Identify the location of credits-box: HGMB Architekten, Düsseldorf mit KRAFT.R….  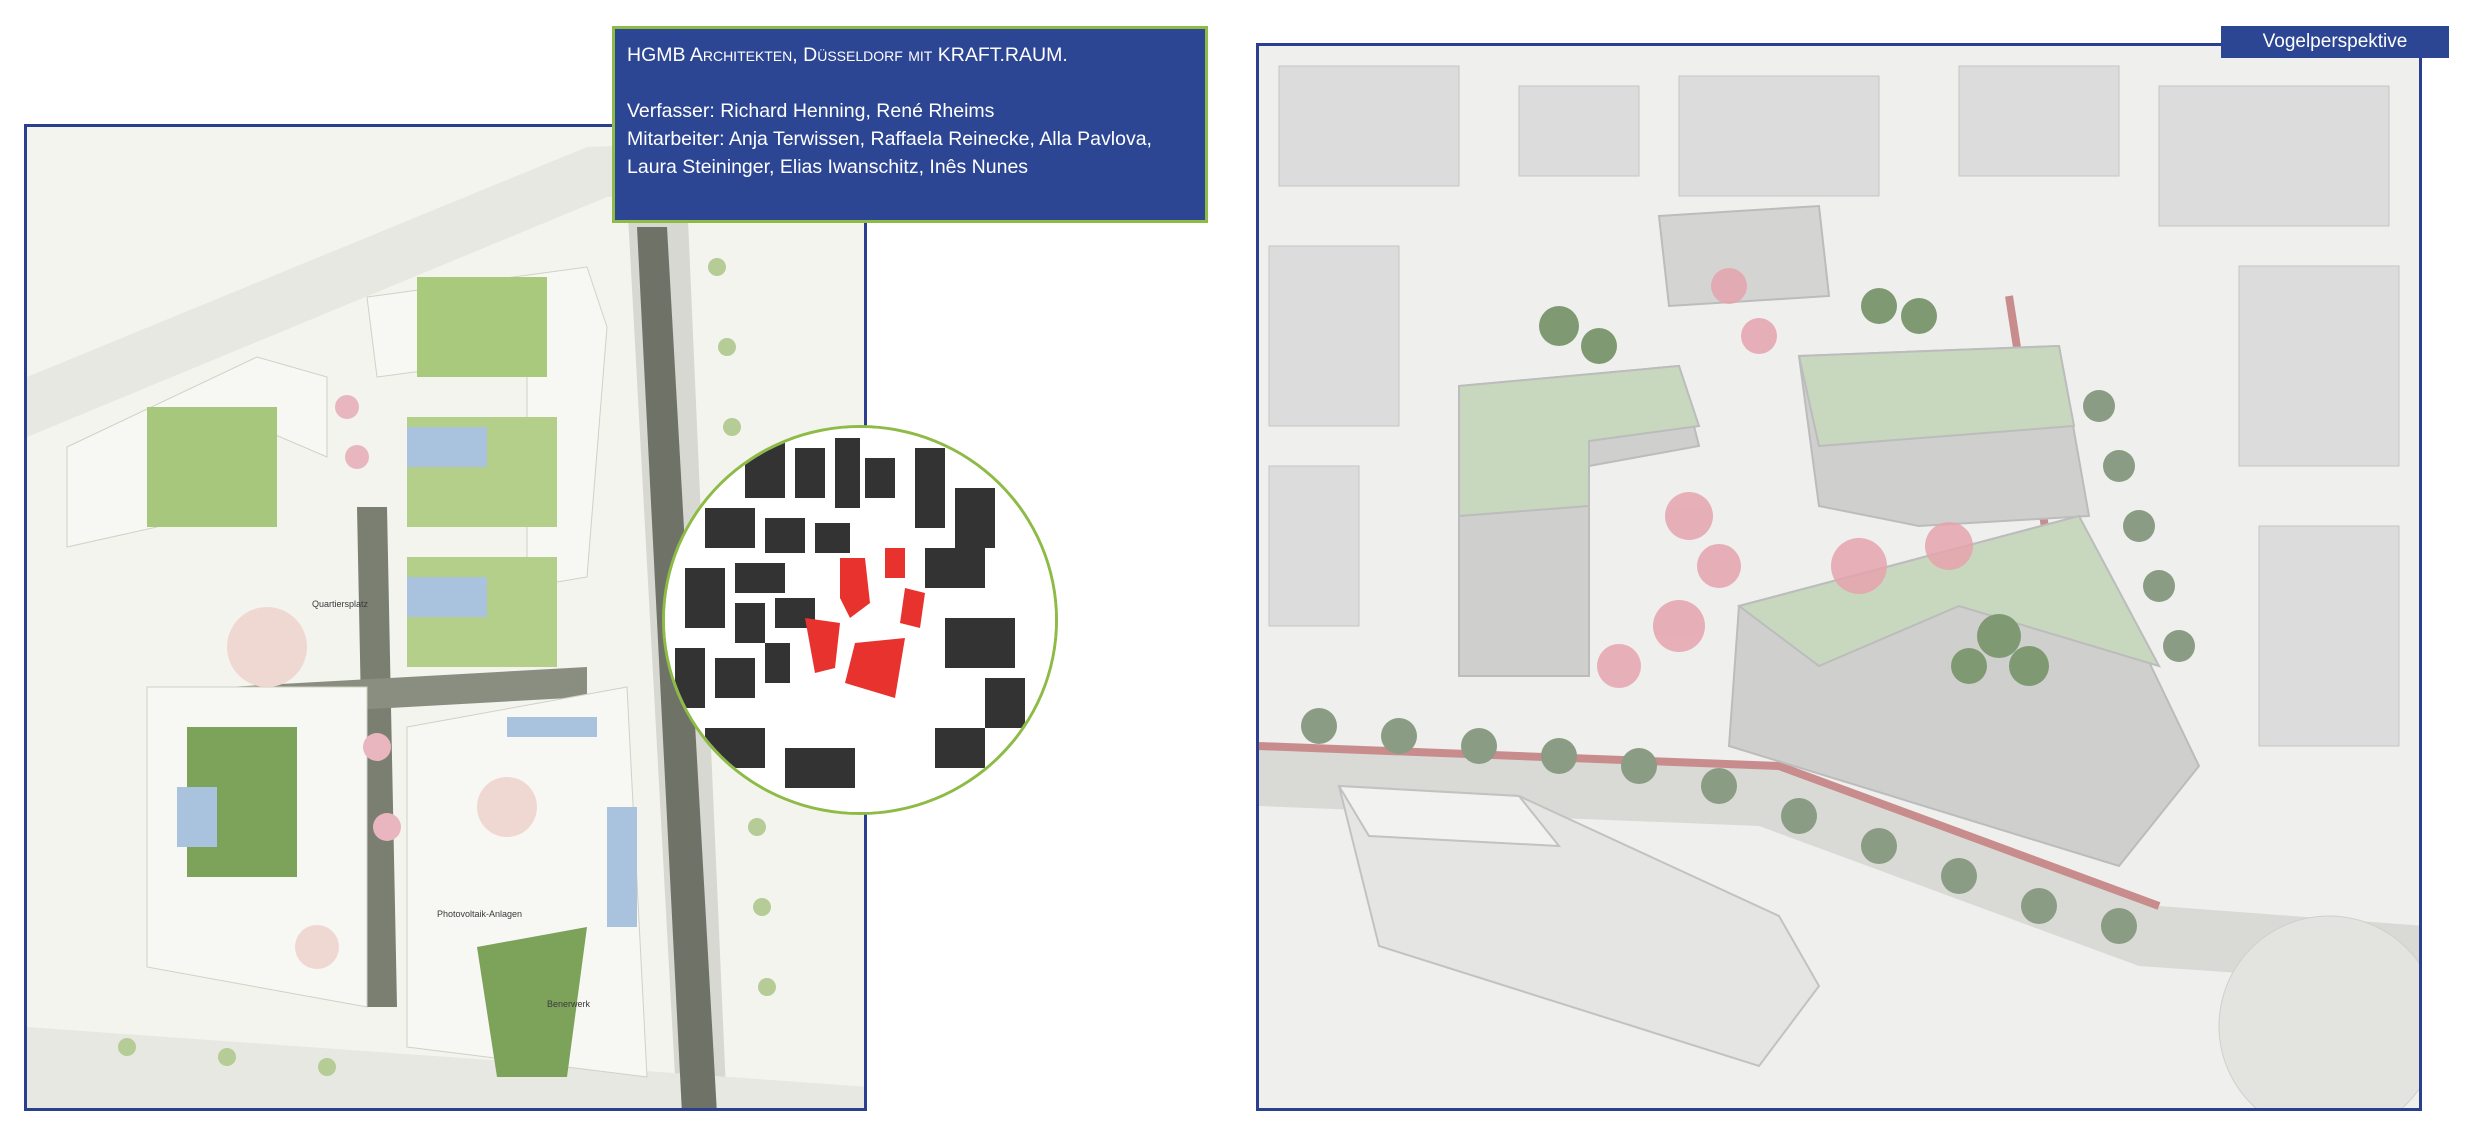
(910, 124).